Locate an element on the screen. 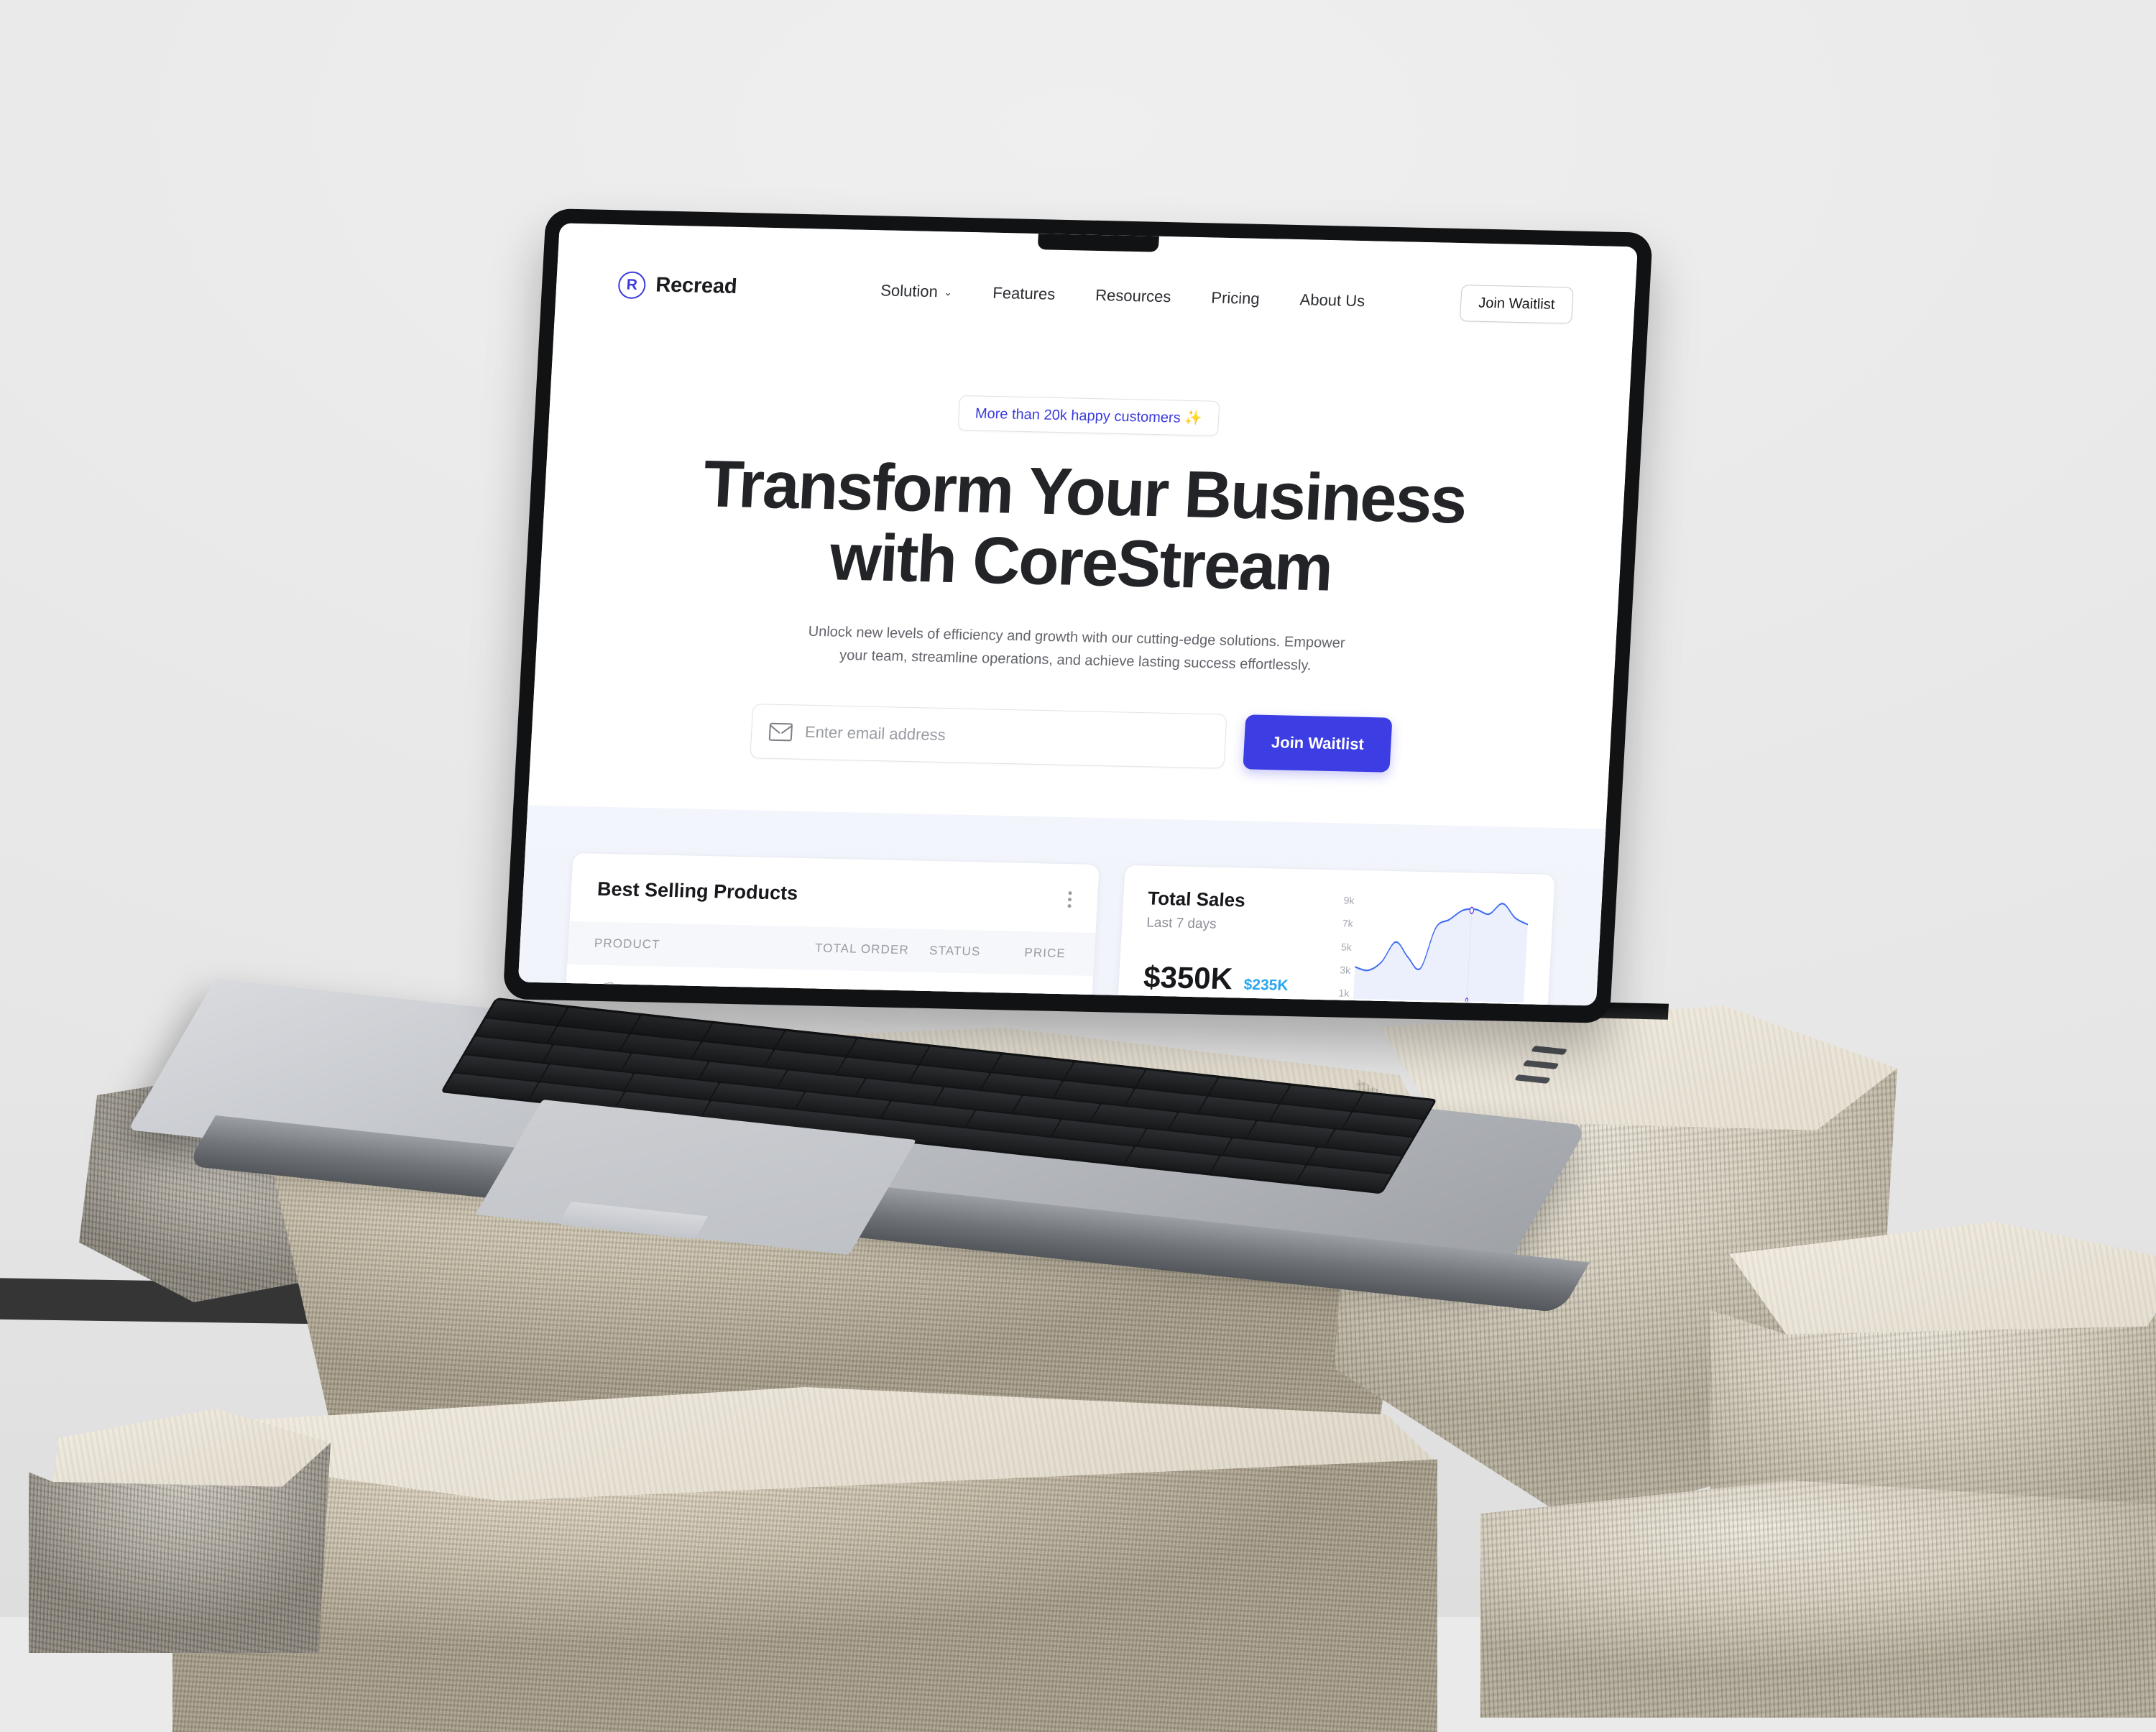 This screenshot has width=2156, height=1732. status-dot-icon is located at coordinates (931, 1005).